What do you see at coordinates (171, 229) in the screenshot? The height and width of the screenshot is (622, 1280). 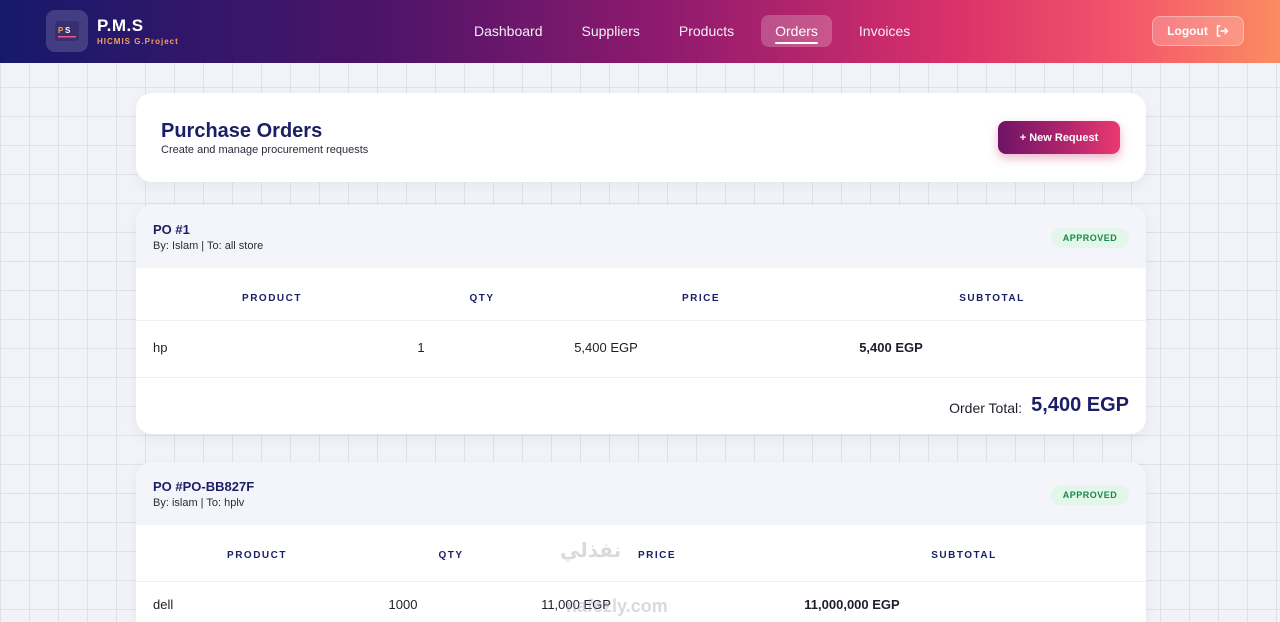 I see `order-title: PO #1` at bounding box center [171, 229].